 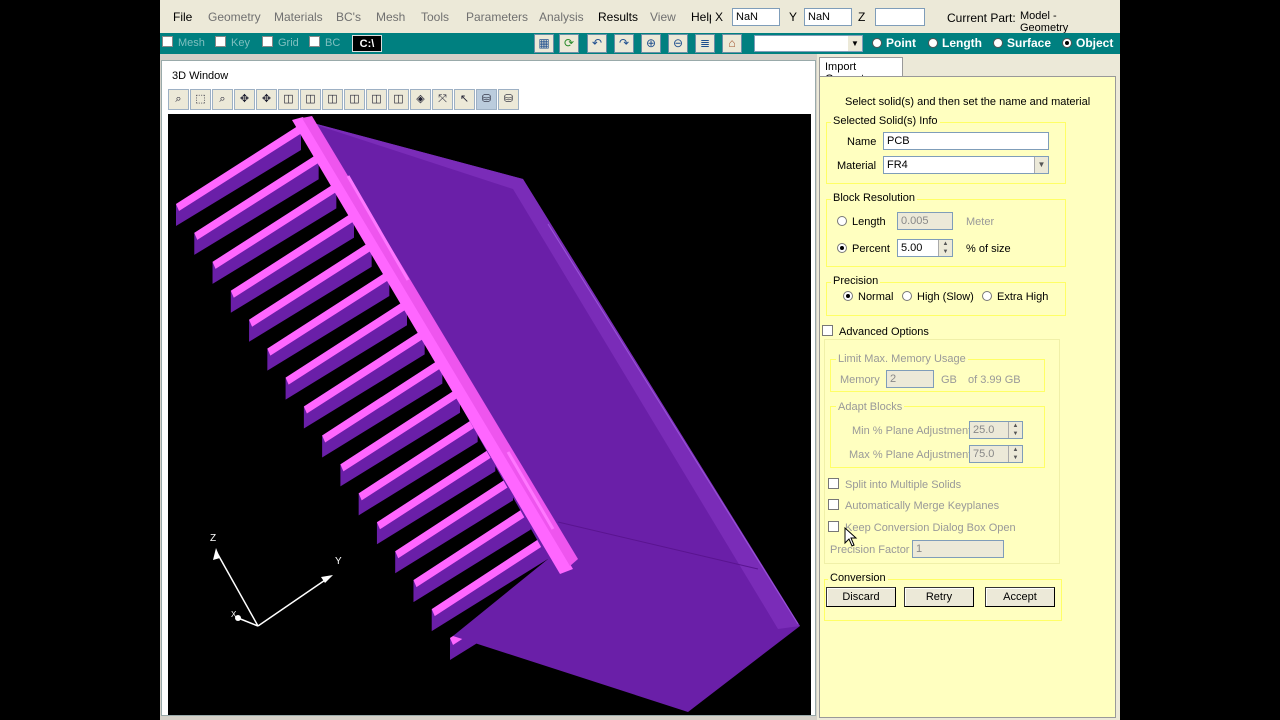 I want to click on view-right-icon: ◫, so click(x=398, y=99).